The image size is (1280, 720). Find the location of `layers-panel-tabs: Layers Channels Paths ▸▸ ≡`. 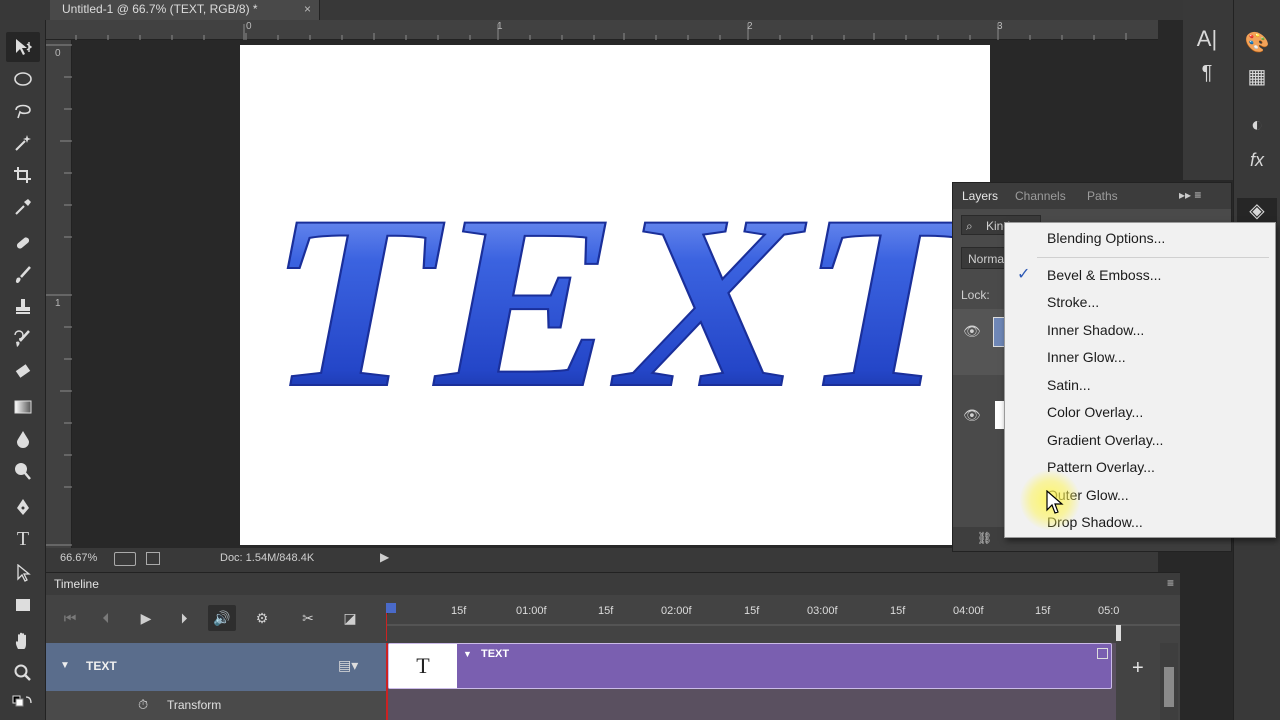

layers-panel-tabs: Layers Channels Paths ▸▸ ≡ is located at coordinates (1092, 196).